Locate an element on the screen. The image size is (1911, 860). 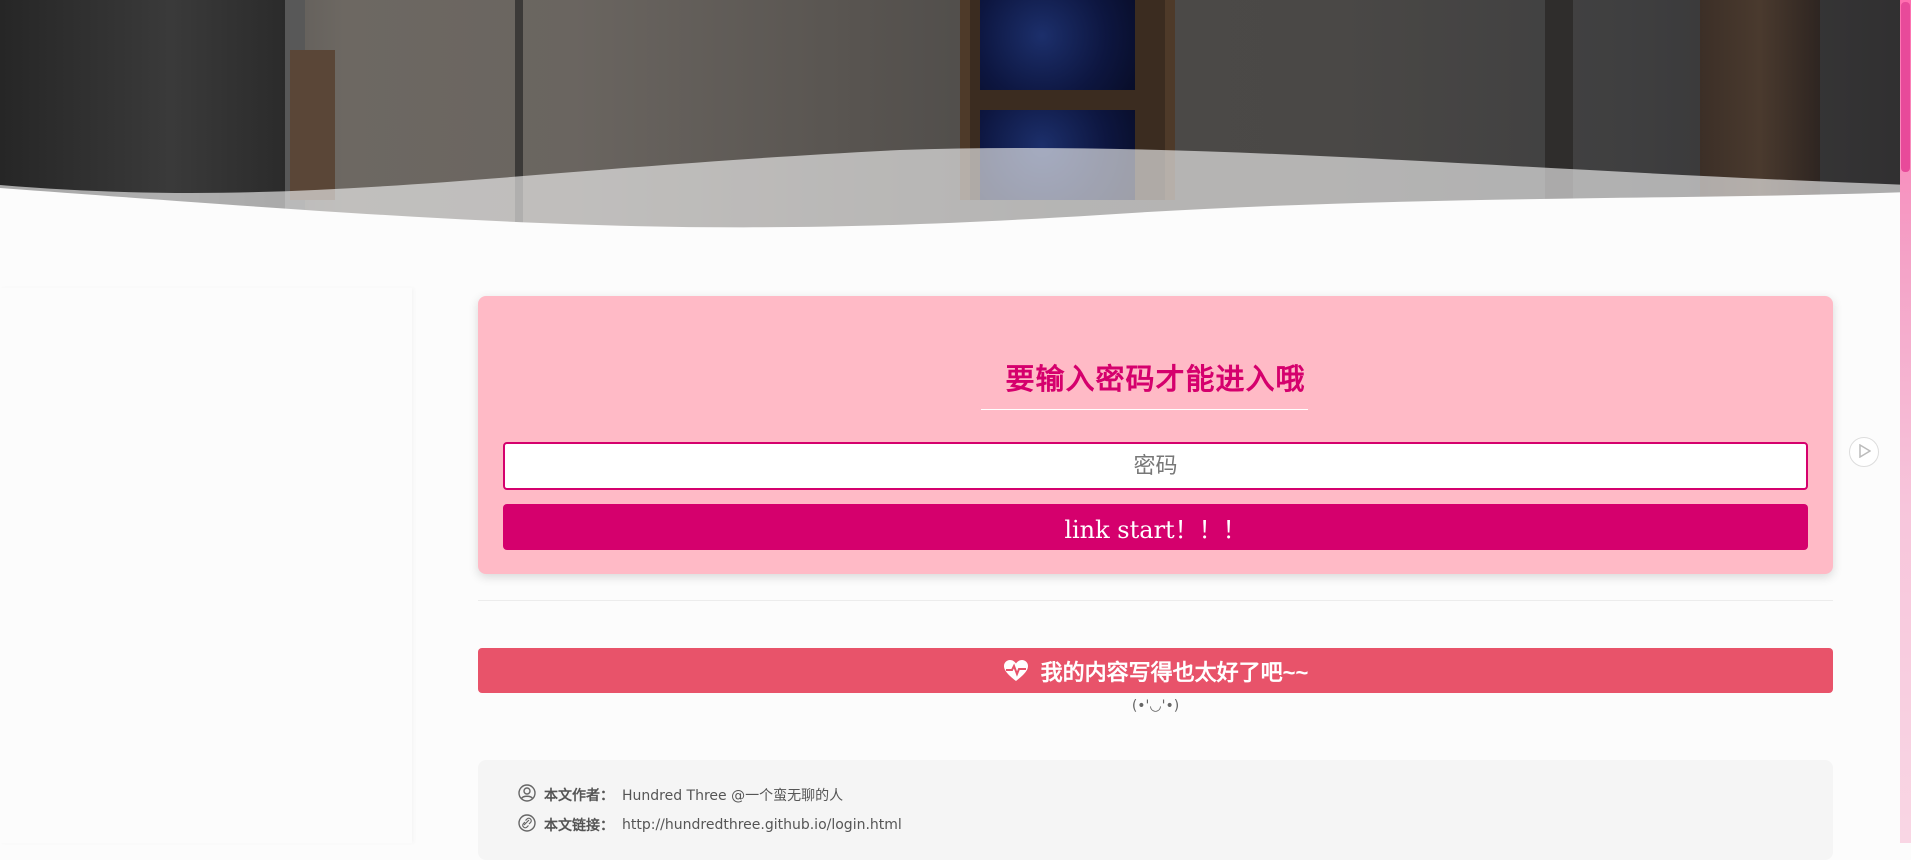
author-value: Hundred Three @一个蛮无聊的人 is located at coordinates (733, 796).